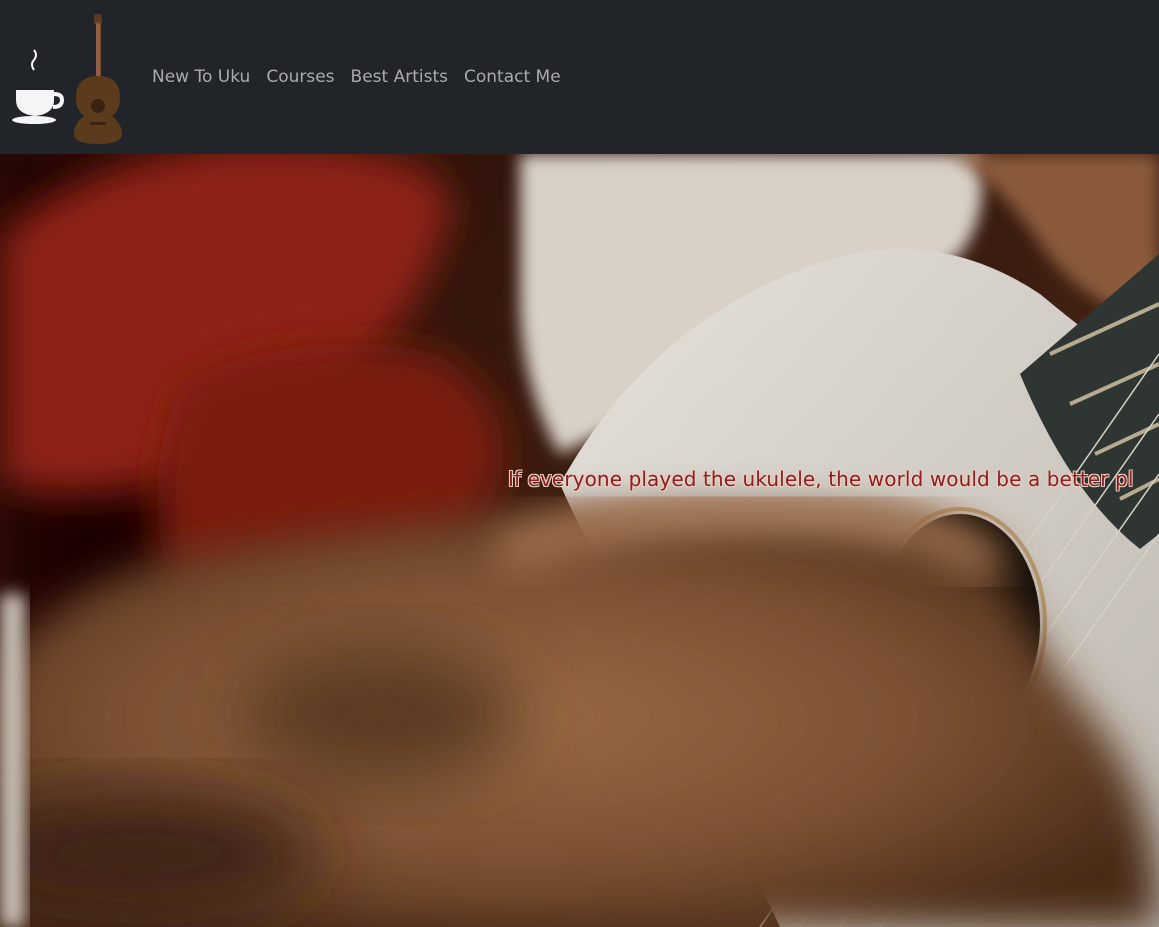 Image resolution: width=1159 pixels, height=927 pixels. I want to click on nav-link-best-artists: Best Artists, so click(399, 77).